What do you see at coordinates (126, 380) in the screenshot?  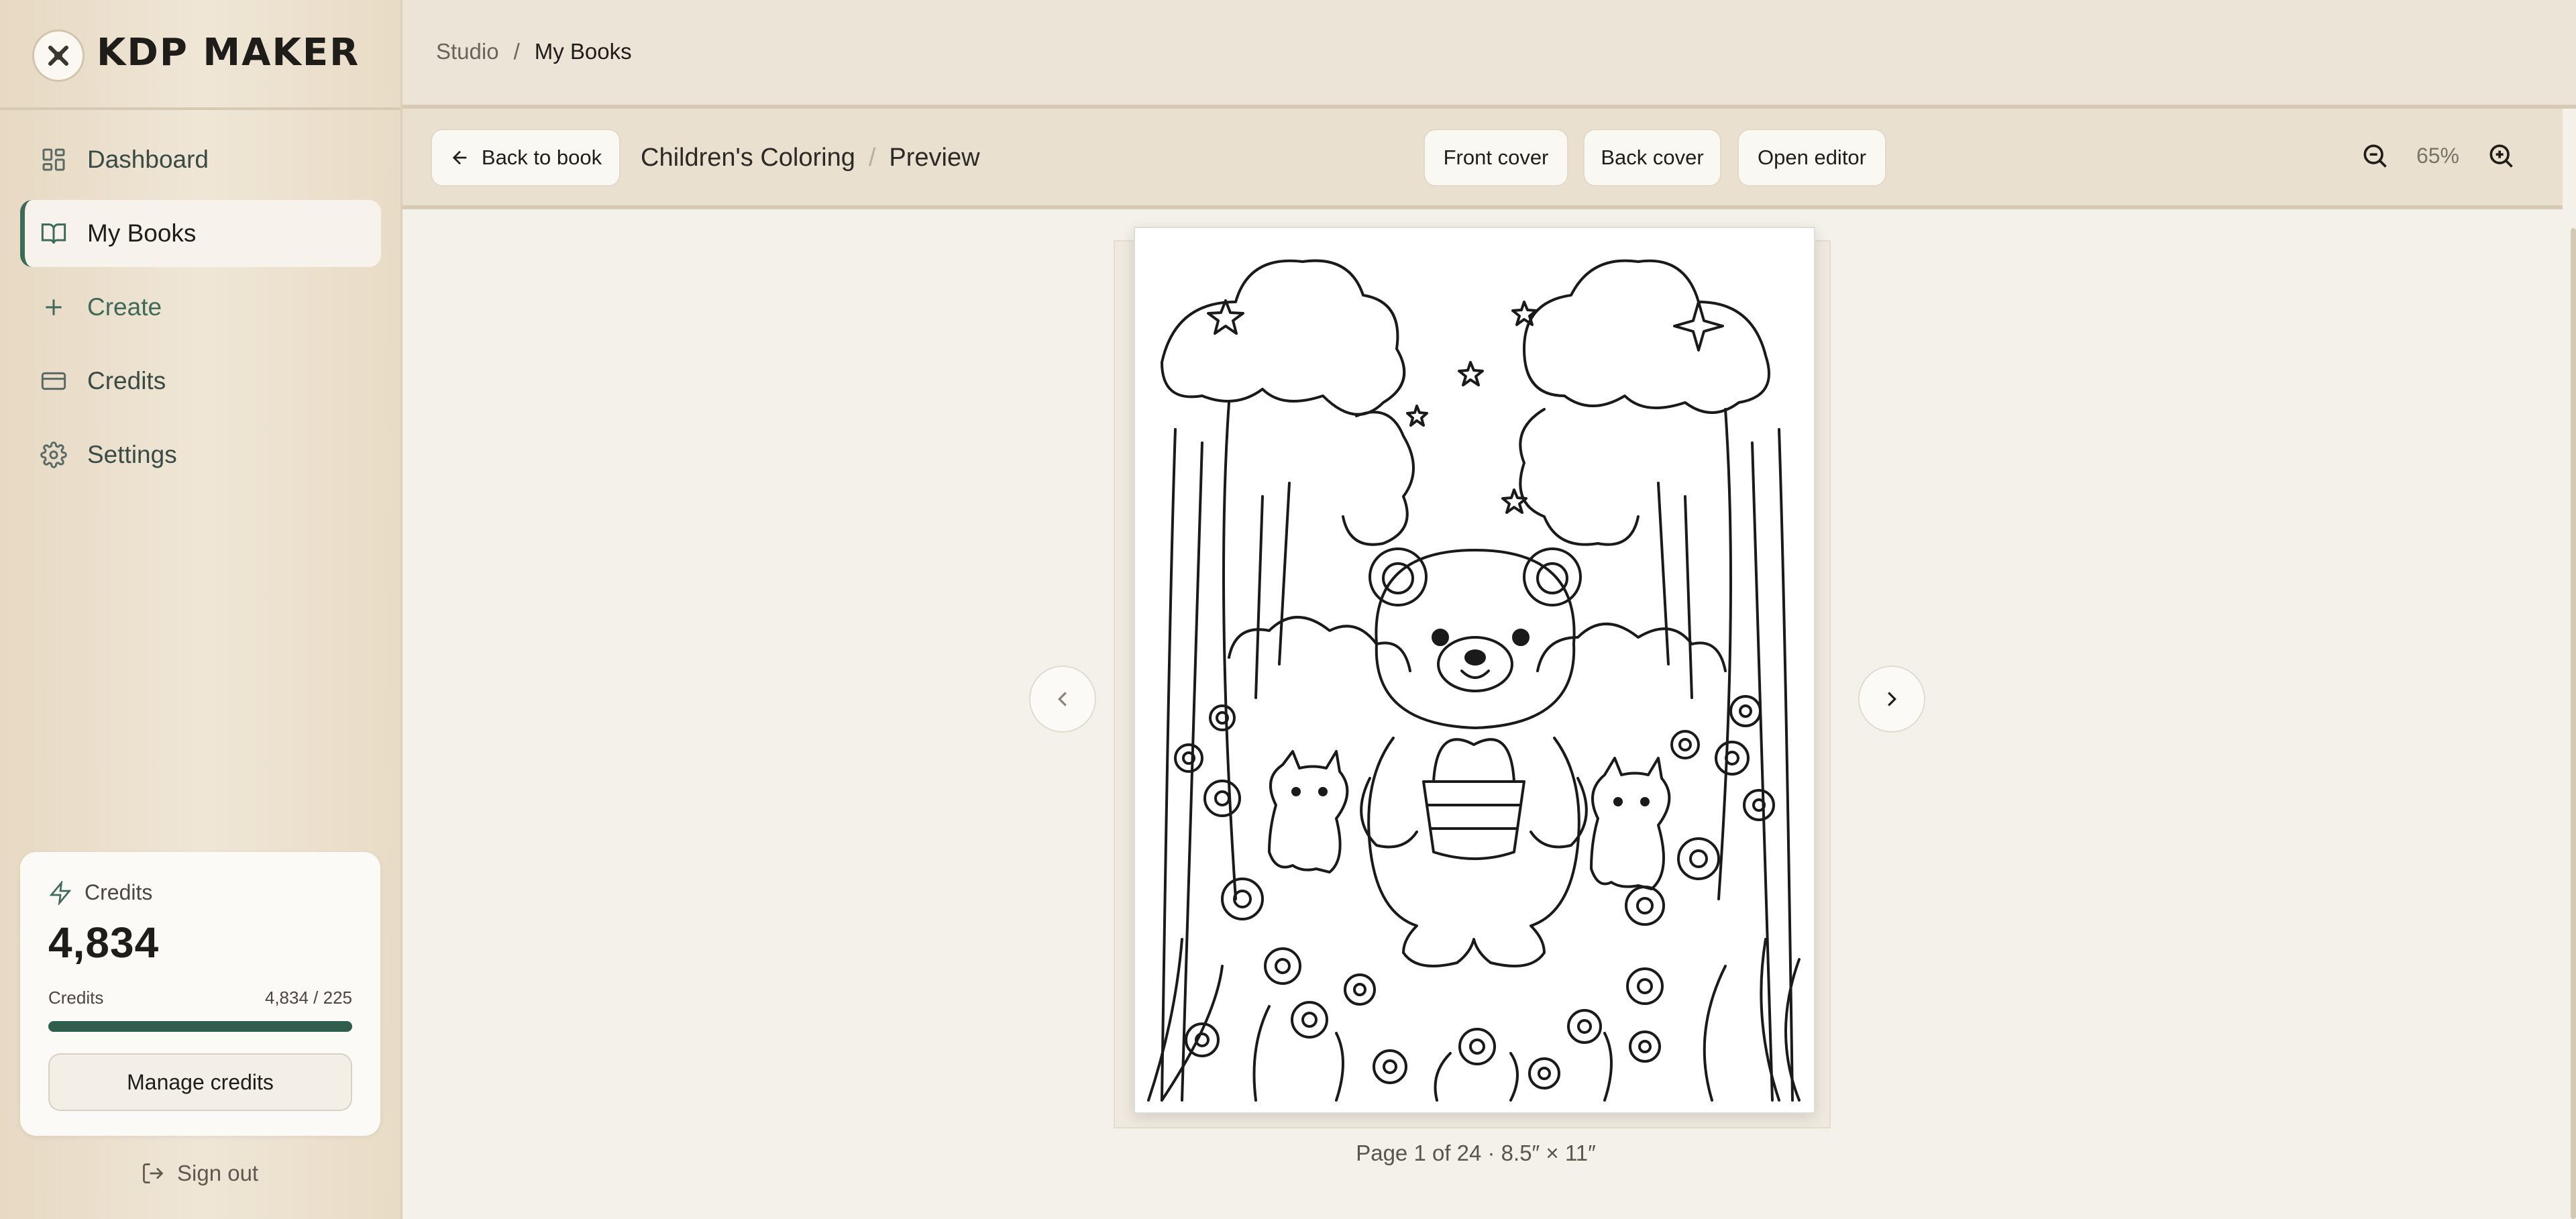 I see `sidebar-item-label: Credits` at bounding box center [126, 380].